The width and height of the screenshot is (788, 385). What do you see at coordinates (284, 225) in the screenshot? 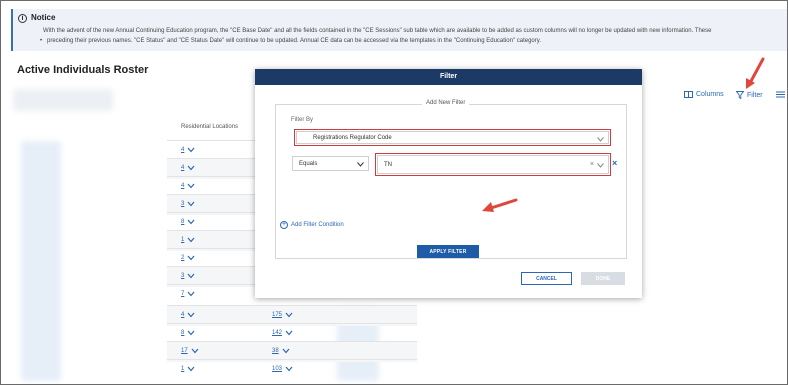
I see `plus-icon: +` at bounding box center [284, 225].